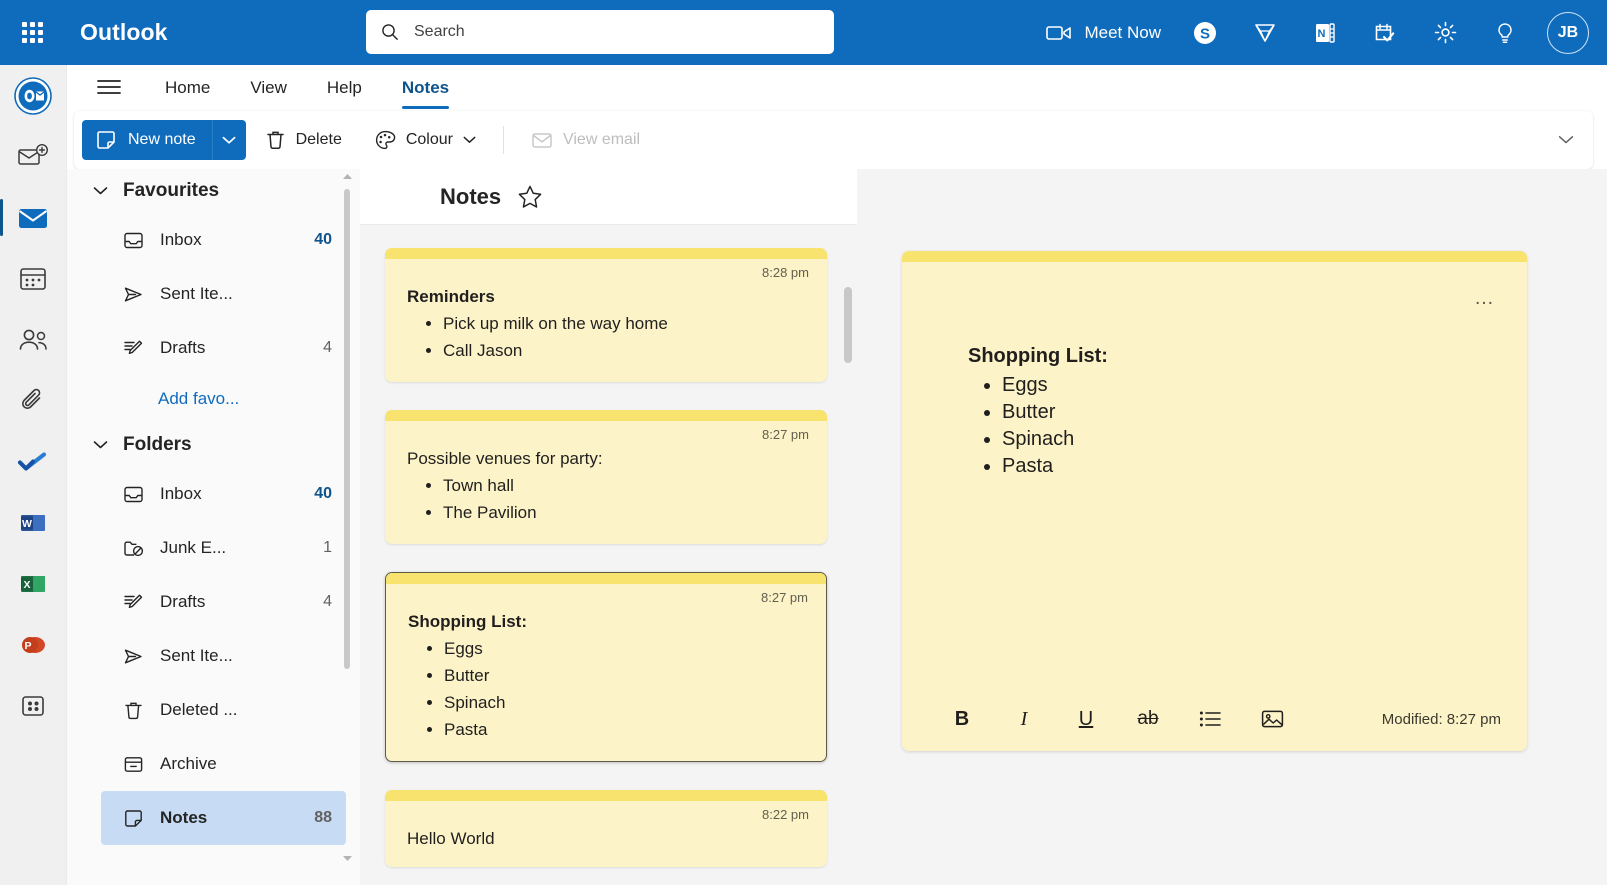 The height and width of the screenshot is (885, 1607). I want to click on colour-button: Colour, so click(425, 140).